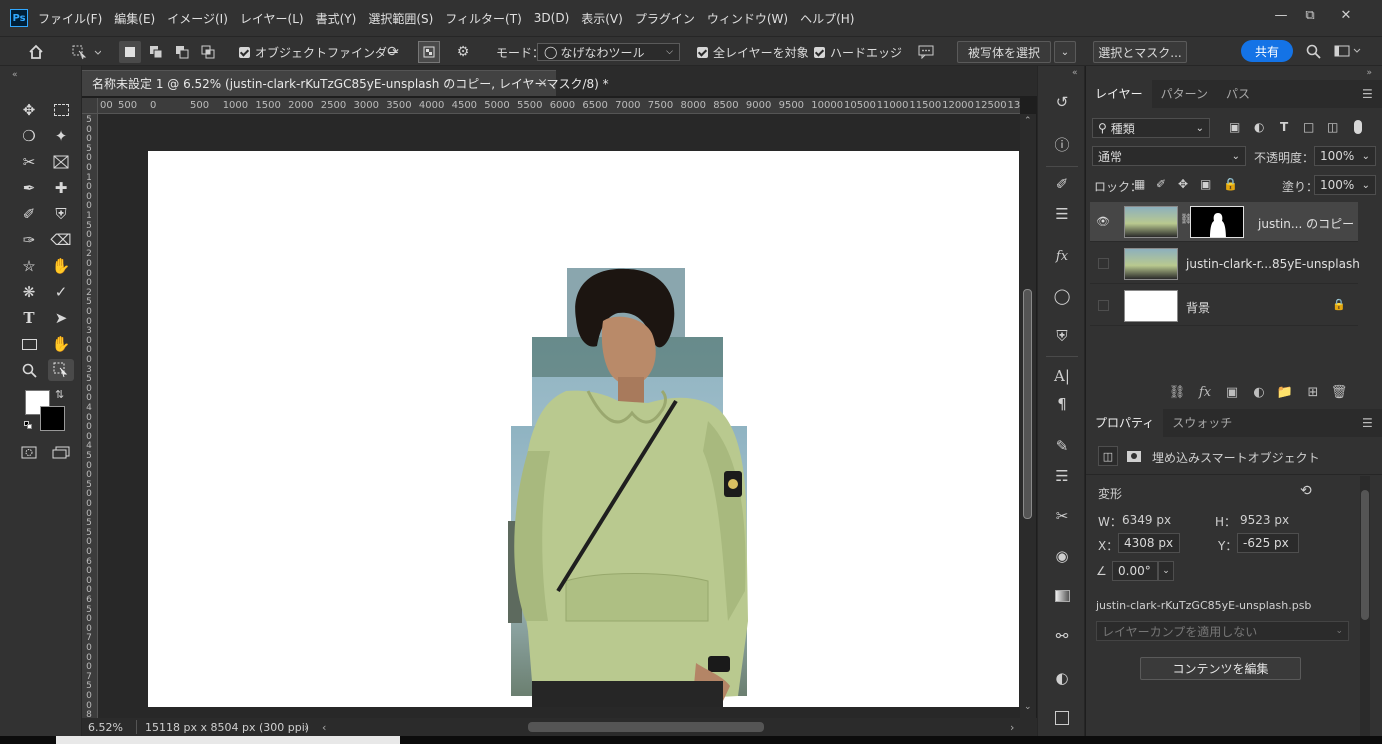 Image resolution: width=1382 pixels, height=744 pixels. I want to click on intersect-selection-icon, so click(208, 52).